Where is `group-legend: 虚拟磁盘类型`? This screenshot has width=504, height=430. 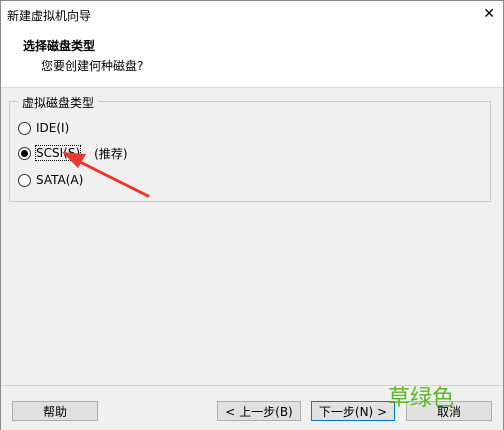
group-legend: 虚拟磁盘类型 is located at coordinates (58, 102).